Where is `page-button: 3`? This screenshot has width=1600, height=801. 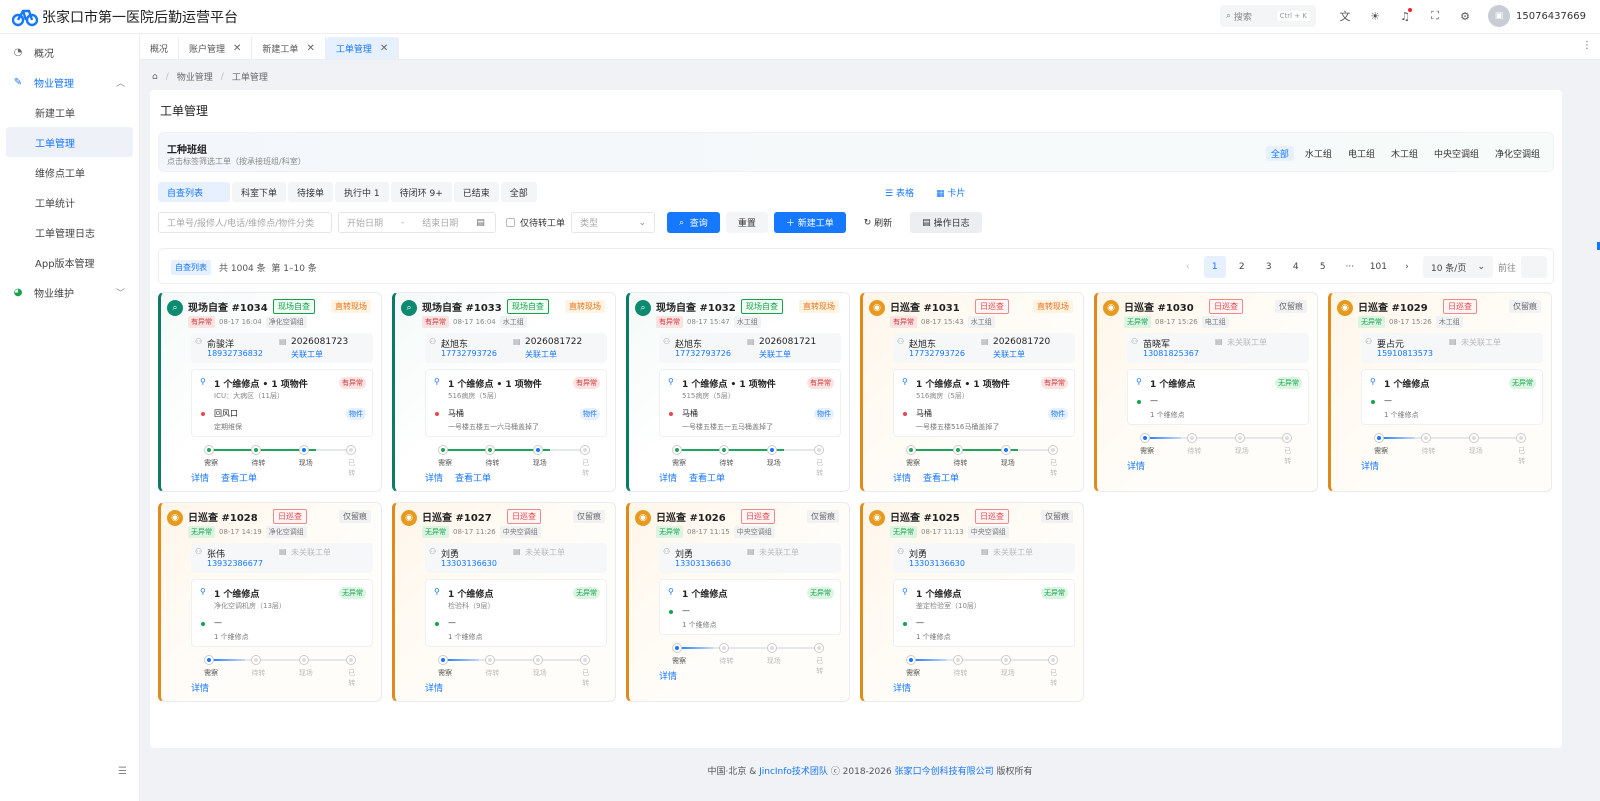 page-button: 3 is located at coordinates (1269, 267).